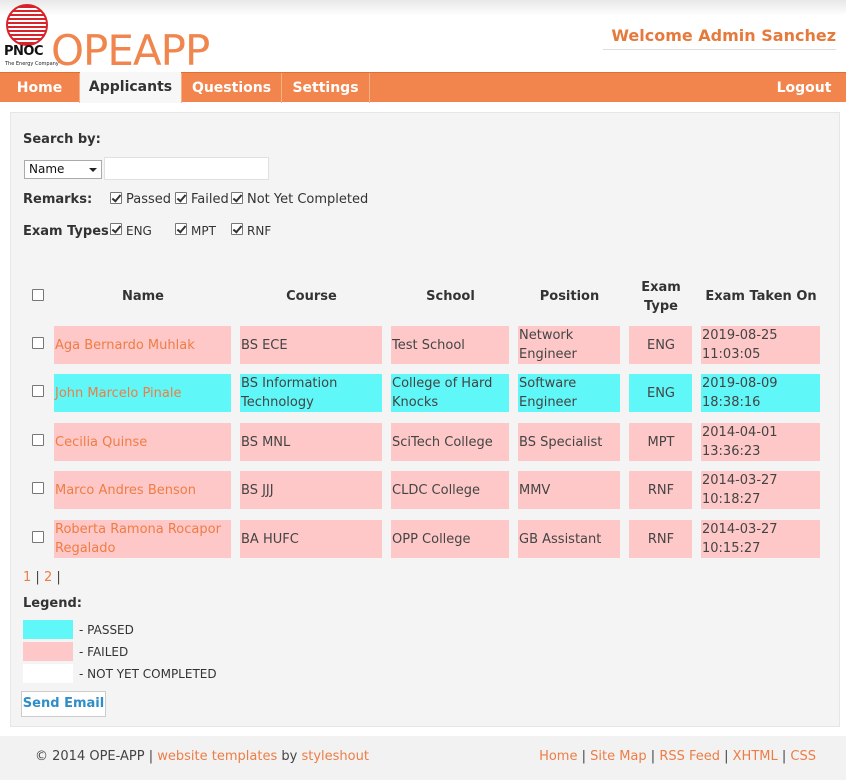  I want to click on table-cell-exam-taken-on: 2014-03-27 10:18:27, so click(760, 490).